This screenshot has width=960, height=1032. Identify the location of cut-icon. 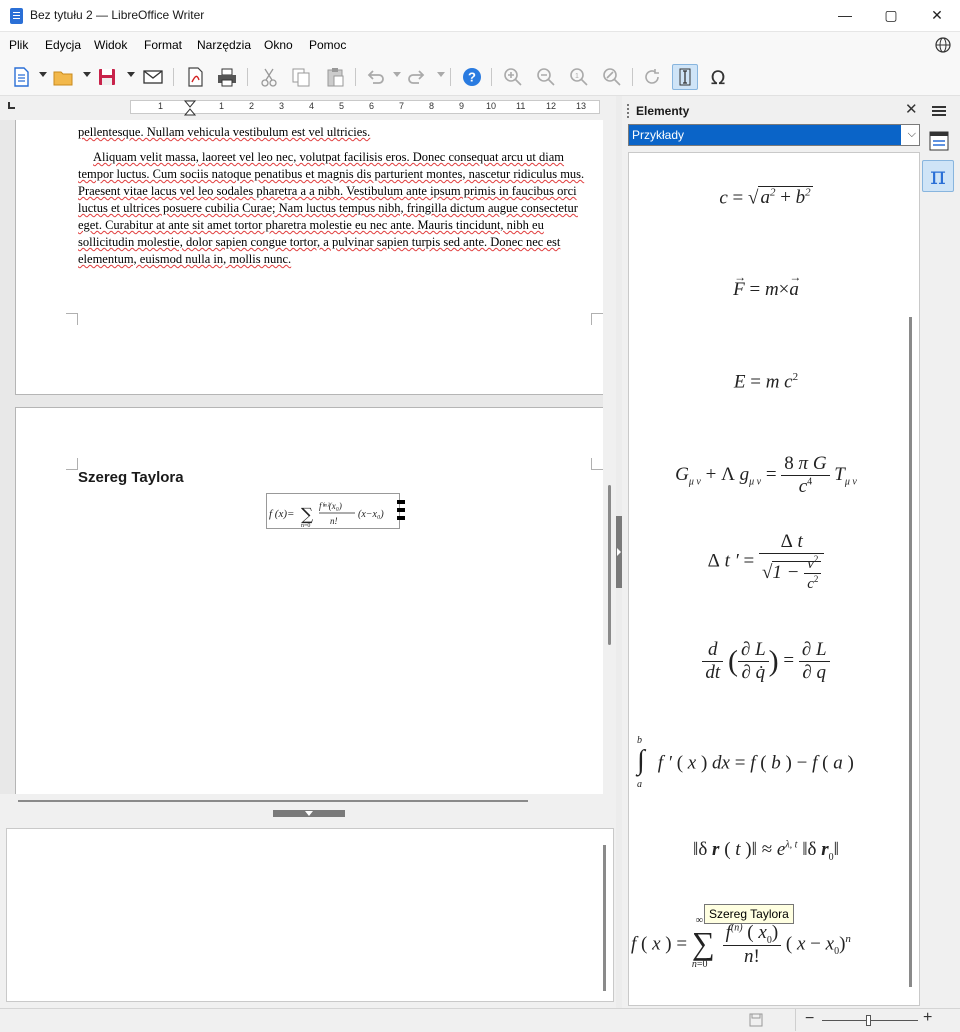
(269, 77).